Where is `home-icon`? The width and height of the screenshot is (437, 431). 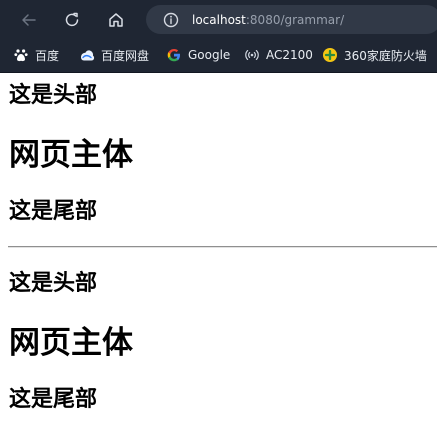
home-icon is located at coordinates (115, 19).